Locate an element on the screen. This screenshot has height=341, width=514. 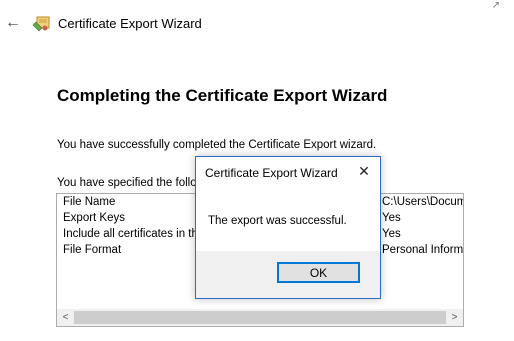
ok-button: OK is located at coordinates (318, 272).